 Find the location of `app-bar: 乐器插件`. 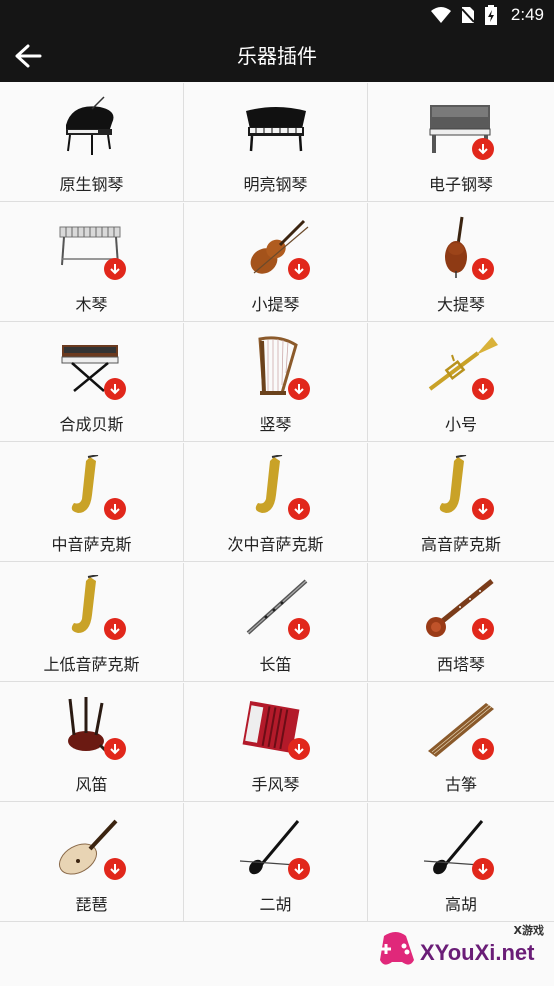

app-bar: 乐器插件 is located at coordinates (277, 56).